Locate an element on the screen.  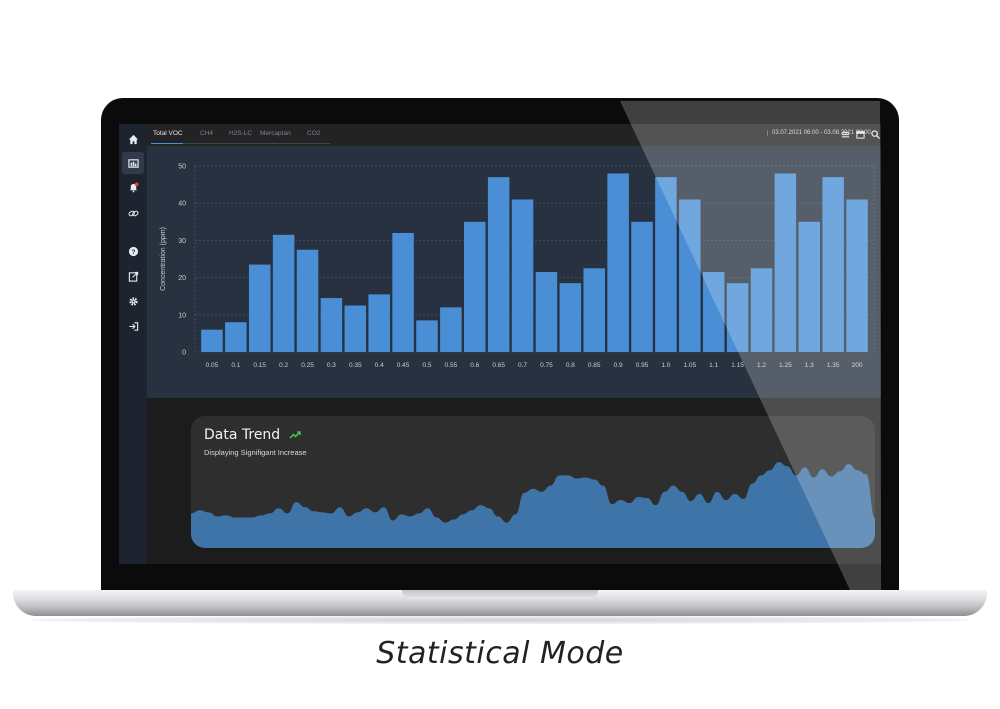
x-tick-label: 0.05 is located at coordinates (212, 365).